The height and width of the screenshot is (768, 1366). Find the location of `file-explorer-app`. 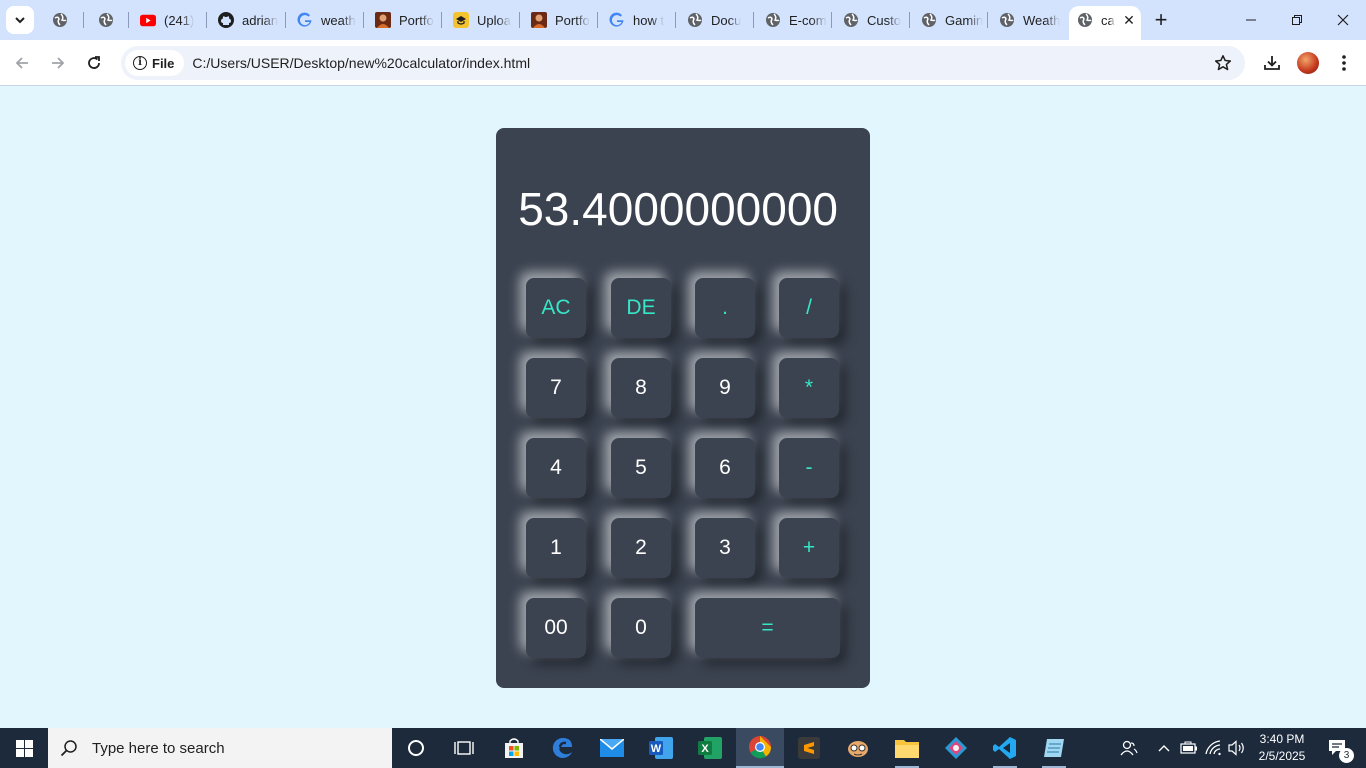

file-explorer-app is located at coordinates (907, 748).